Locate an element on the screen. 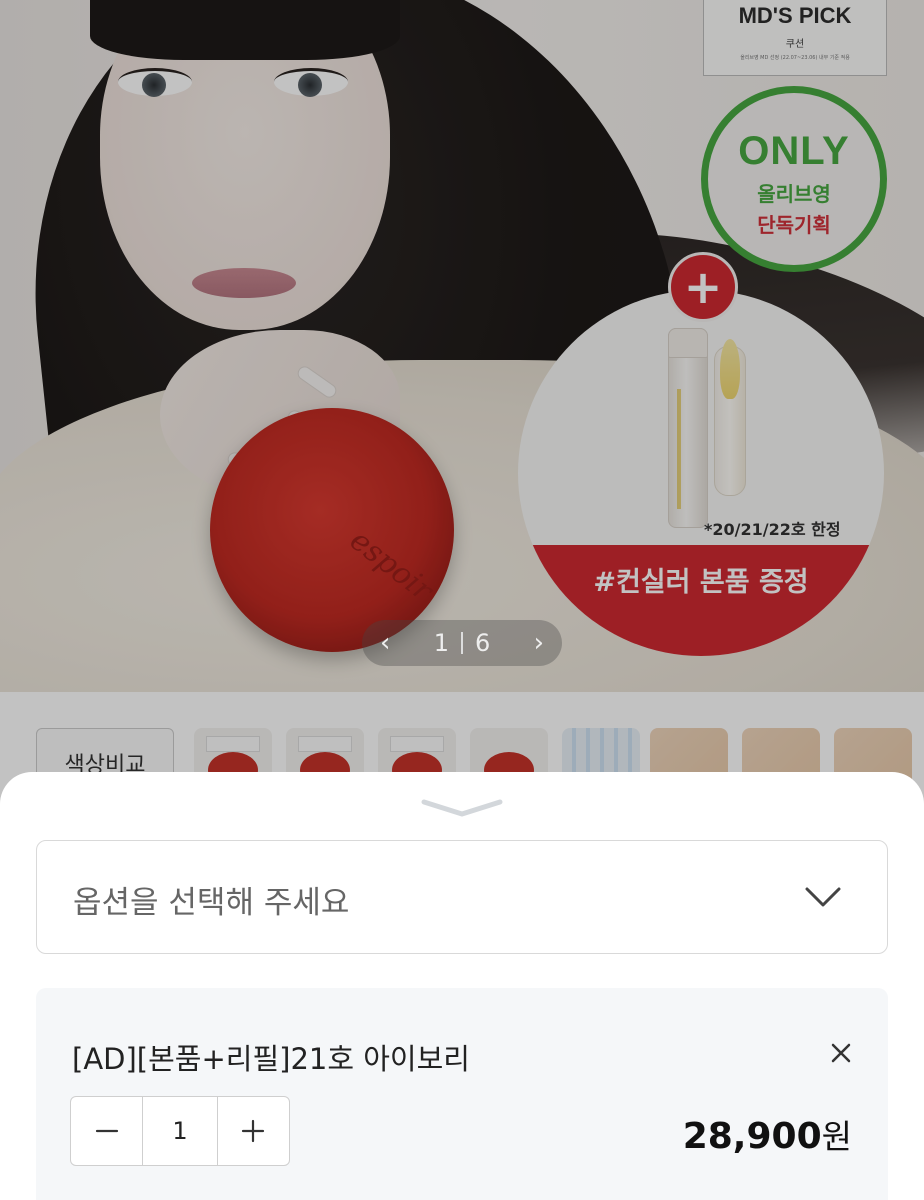 The image size is (924, 1200). sheet-handle-icon is located at coordinates (462, 808).